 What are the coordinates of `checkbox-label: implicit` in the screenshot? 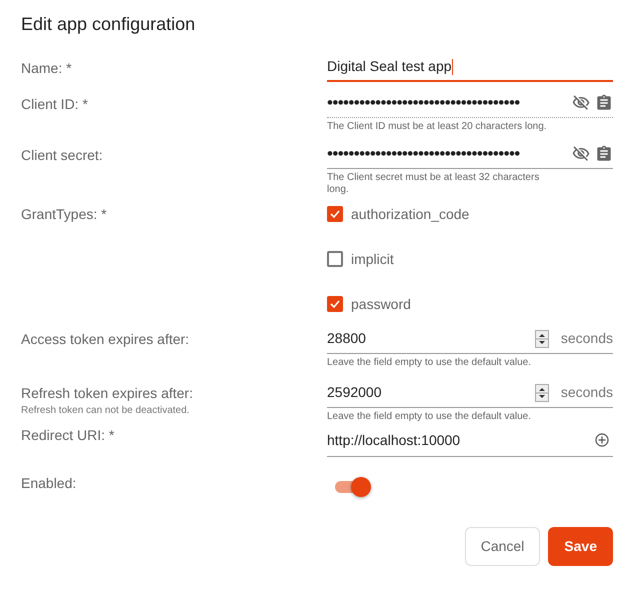 It's located at (372, 259).